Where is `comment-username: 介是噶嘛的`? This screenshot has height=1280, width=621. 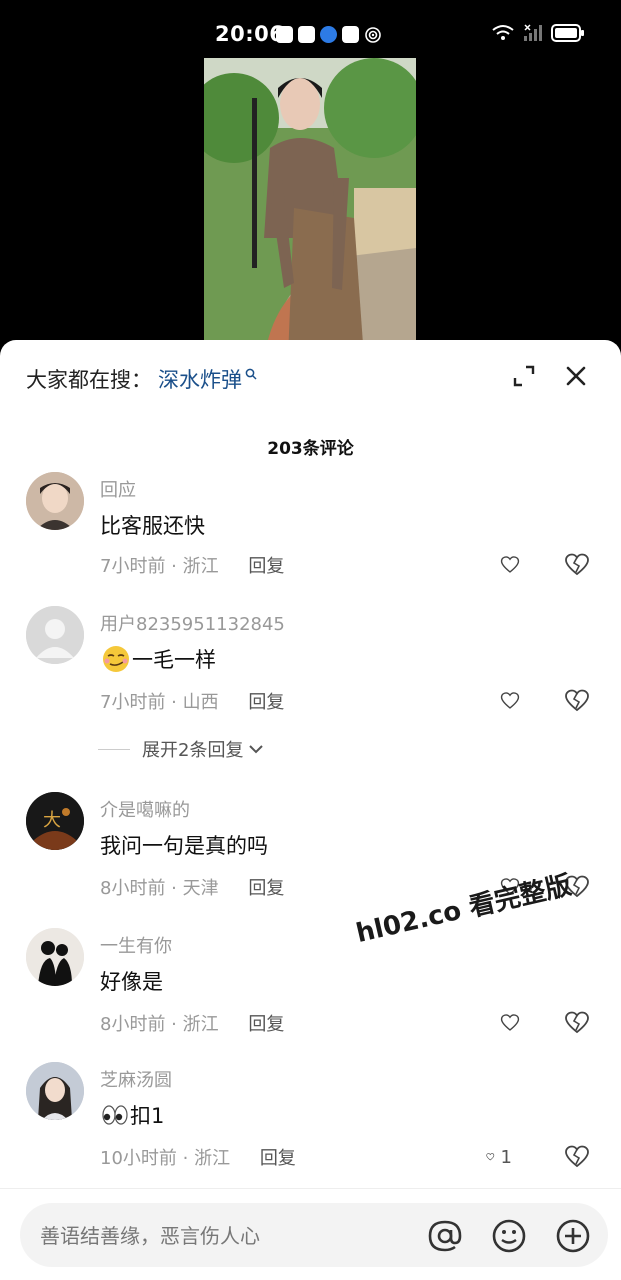 comment-username: 介是噶嘛的 is located at coordinates (145, 809).